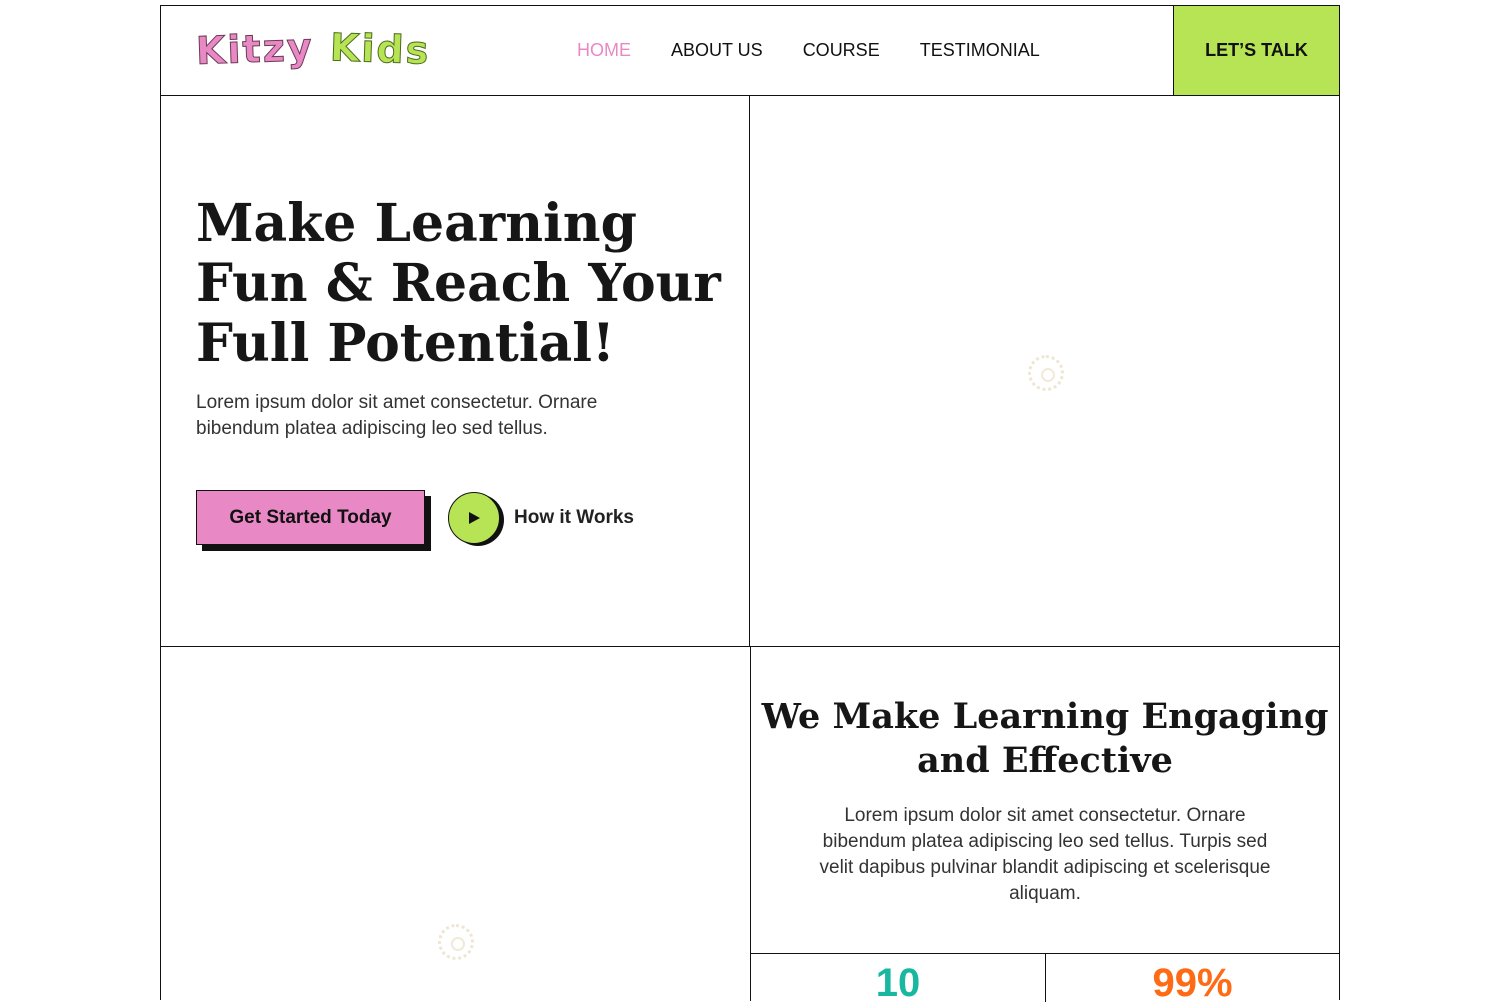 This screenshot has width=1500, height=1002. Describe the element at coordinates (1192, 981) in the screenshot. I see `stat-value: 99%` at that location.